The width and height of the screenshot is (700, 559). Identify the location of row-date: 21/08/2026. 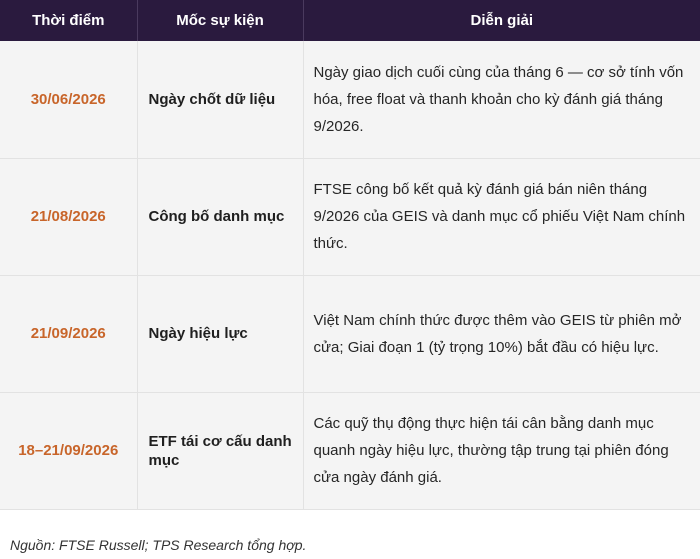
(69, 217).